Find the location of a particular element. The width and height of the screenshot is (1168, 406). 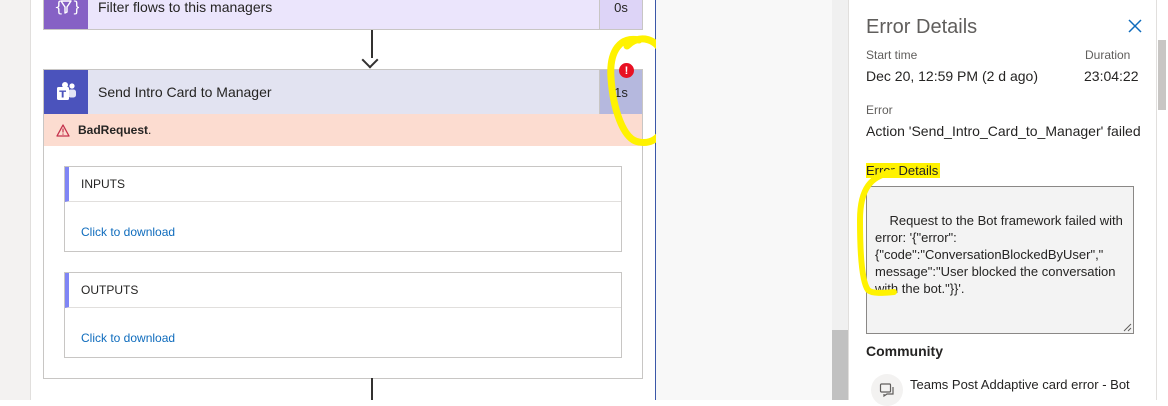

send-intro-card-header: T Send Intro Card to Manager 1s ! is located at coordinates (343, 88).